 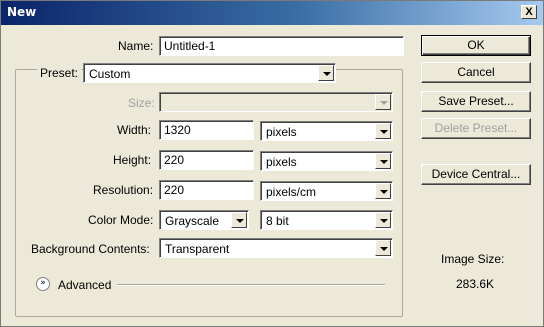 I want to click on color-mode-select: Grayscale, so click(x=204, y=220).